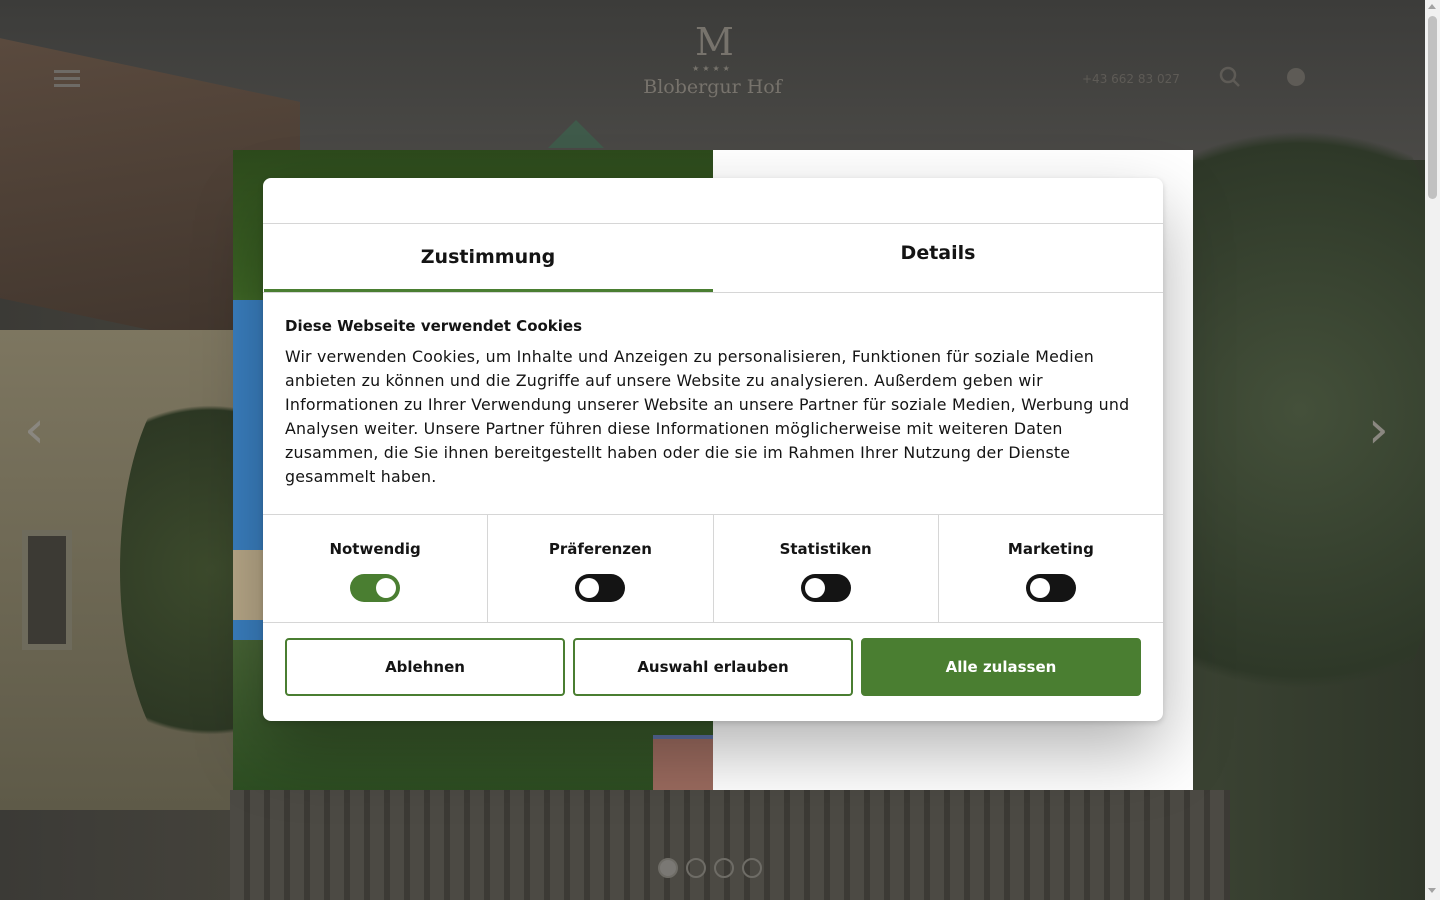 This screenshot has height=900, width=1440. Describe the element at coordinates (1050, 549) in the screenshot. I see `category-label: Marketing` at that location.